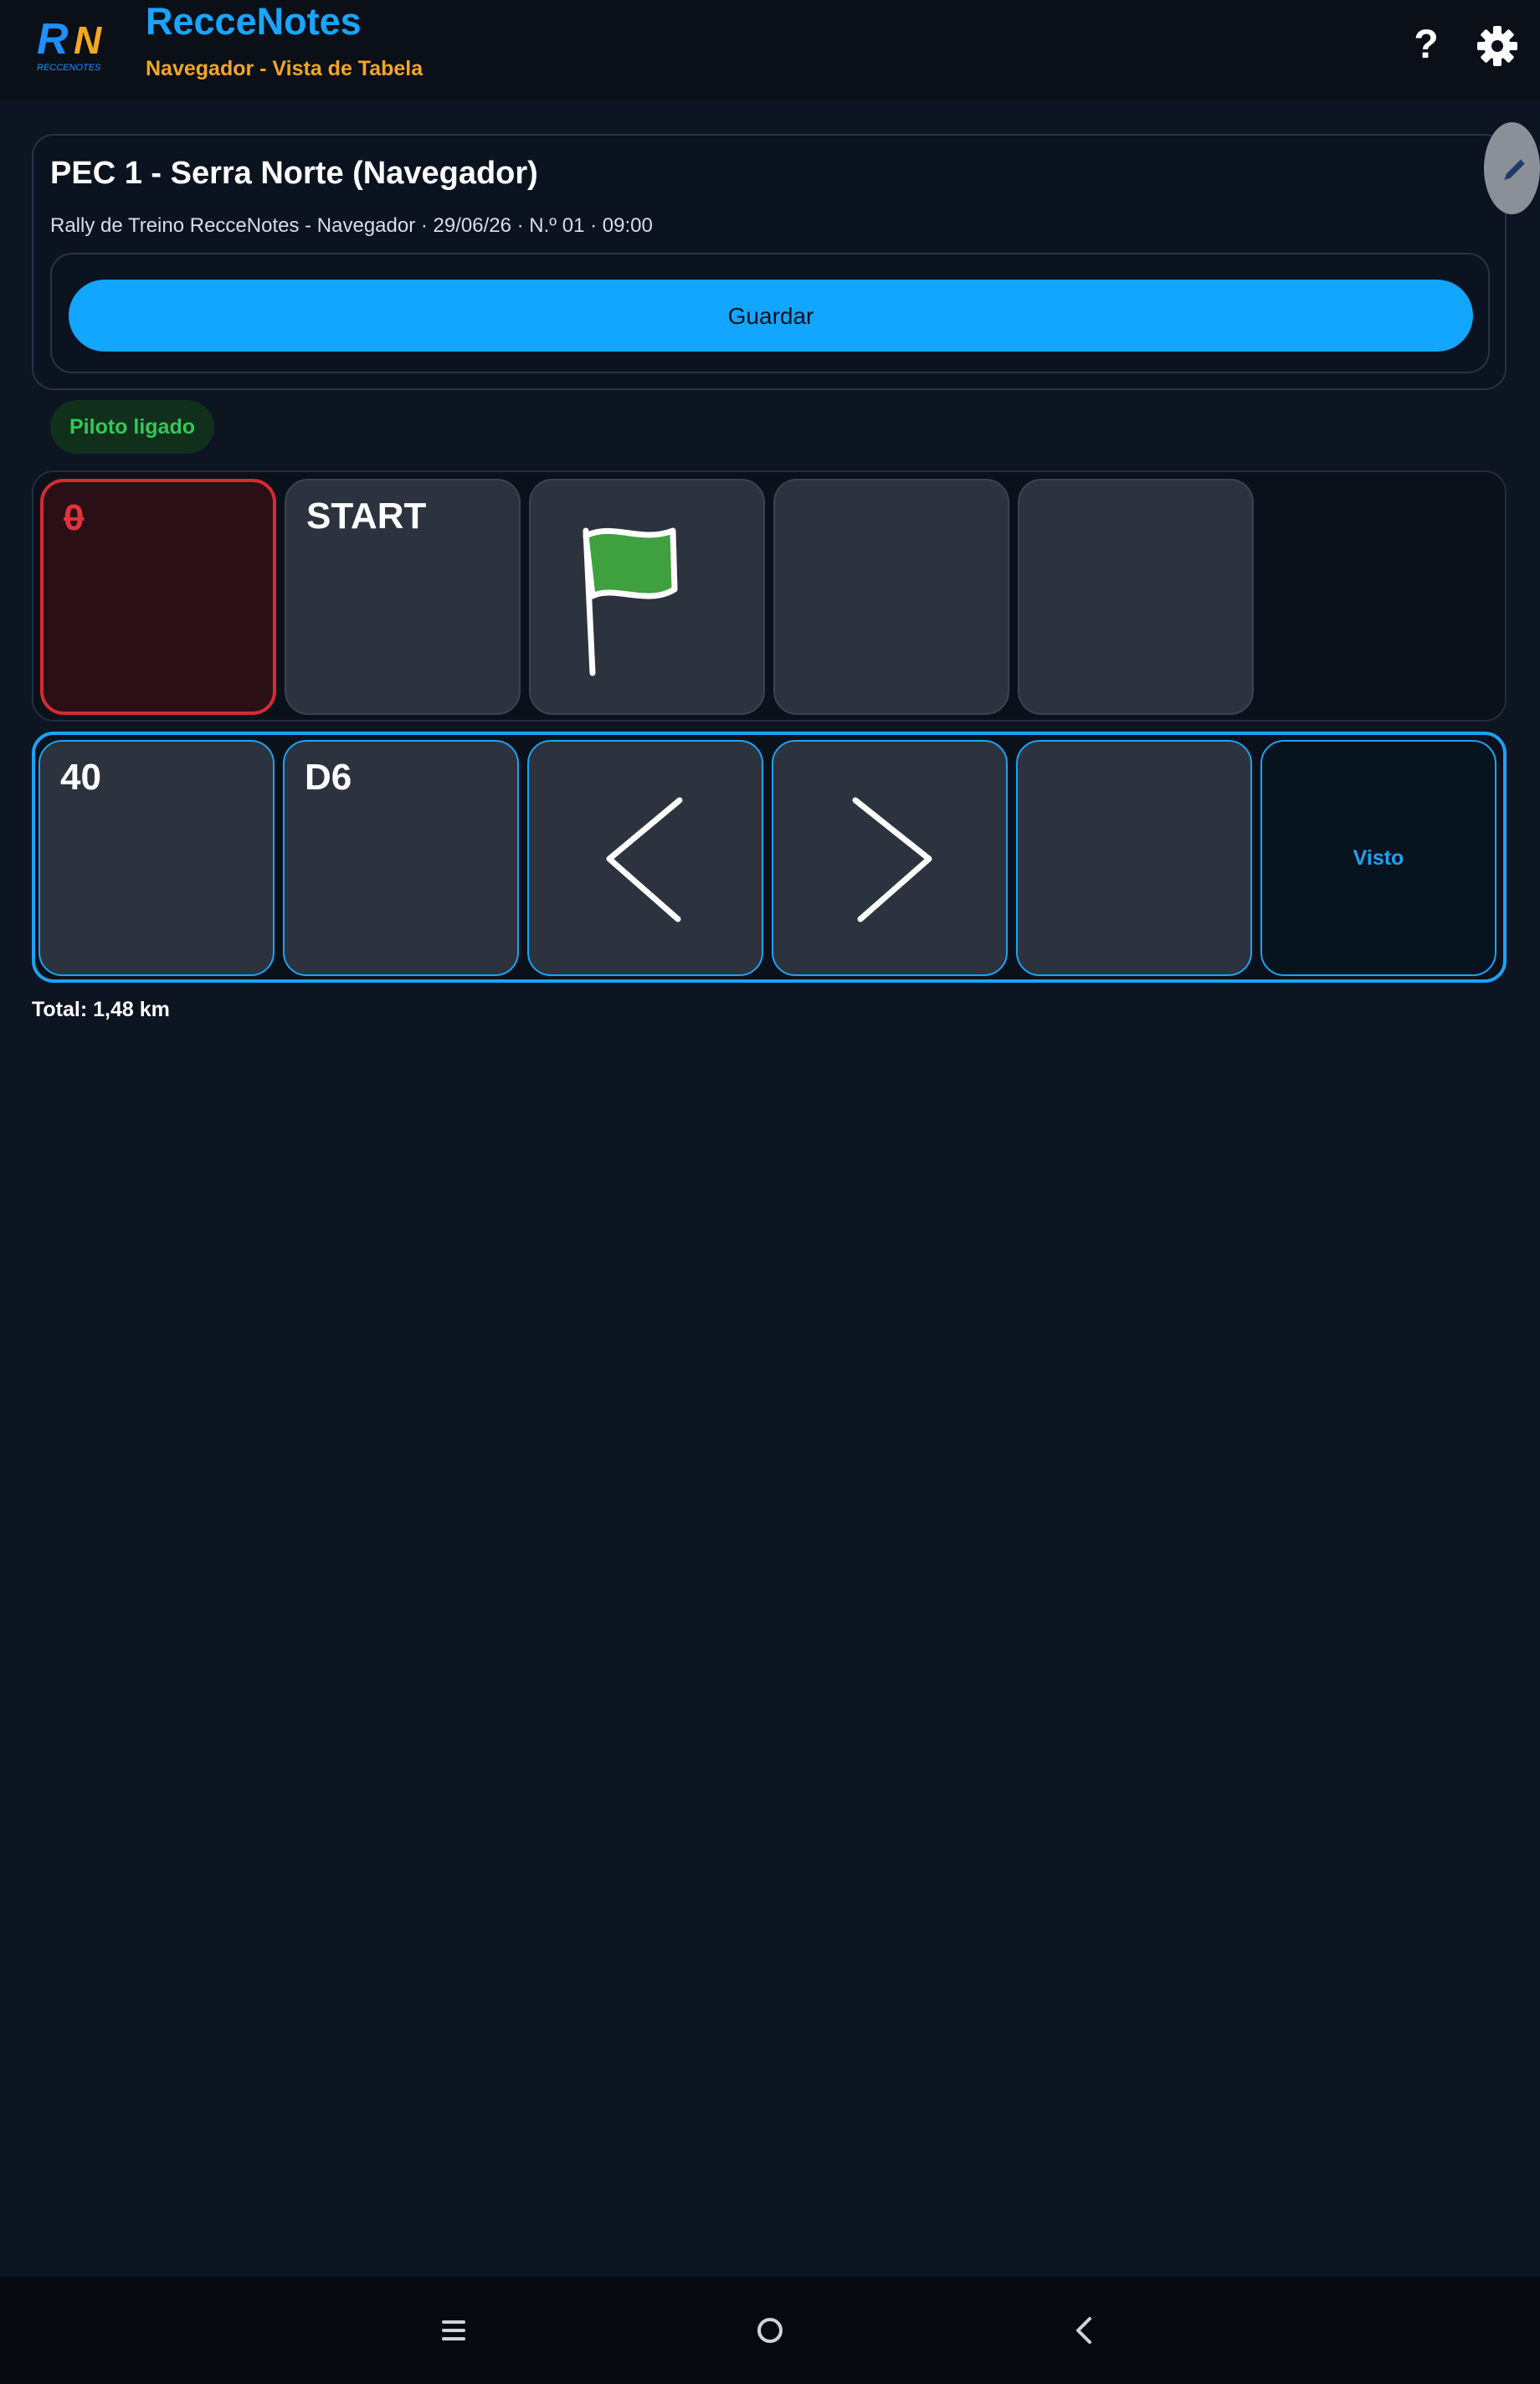 The width and height of the screenshot is (1540, 2384). Describe the element at coordinates (769, 858) in the screenshot. I see `notes-row-selected: 40 D6 Visto` at that location.